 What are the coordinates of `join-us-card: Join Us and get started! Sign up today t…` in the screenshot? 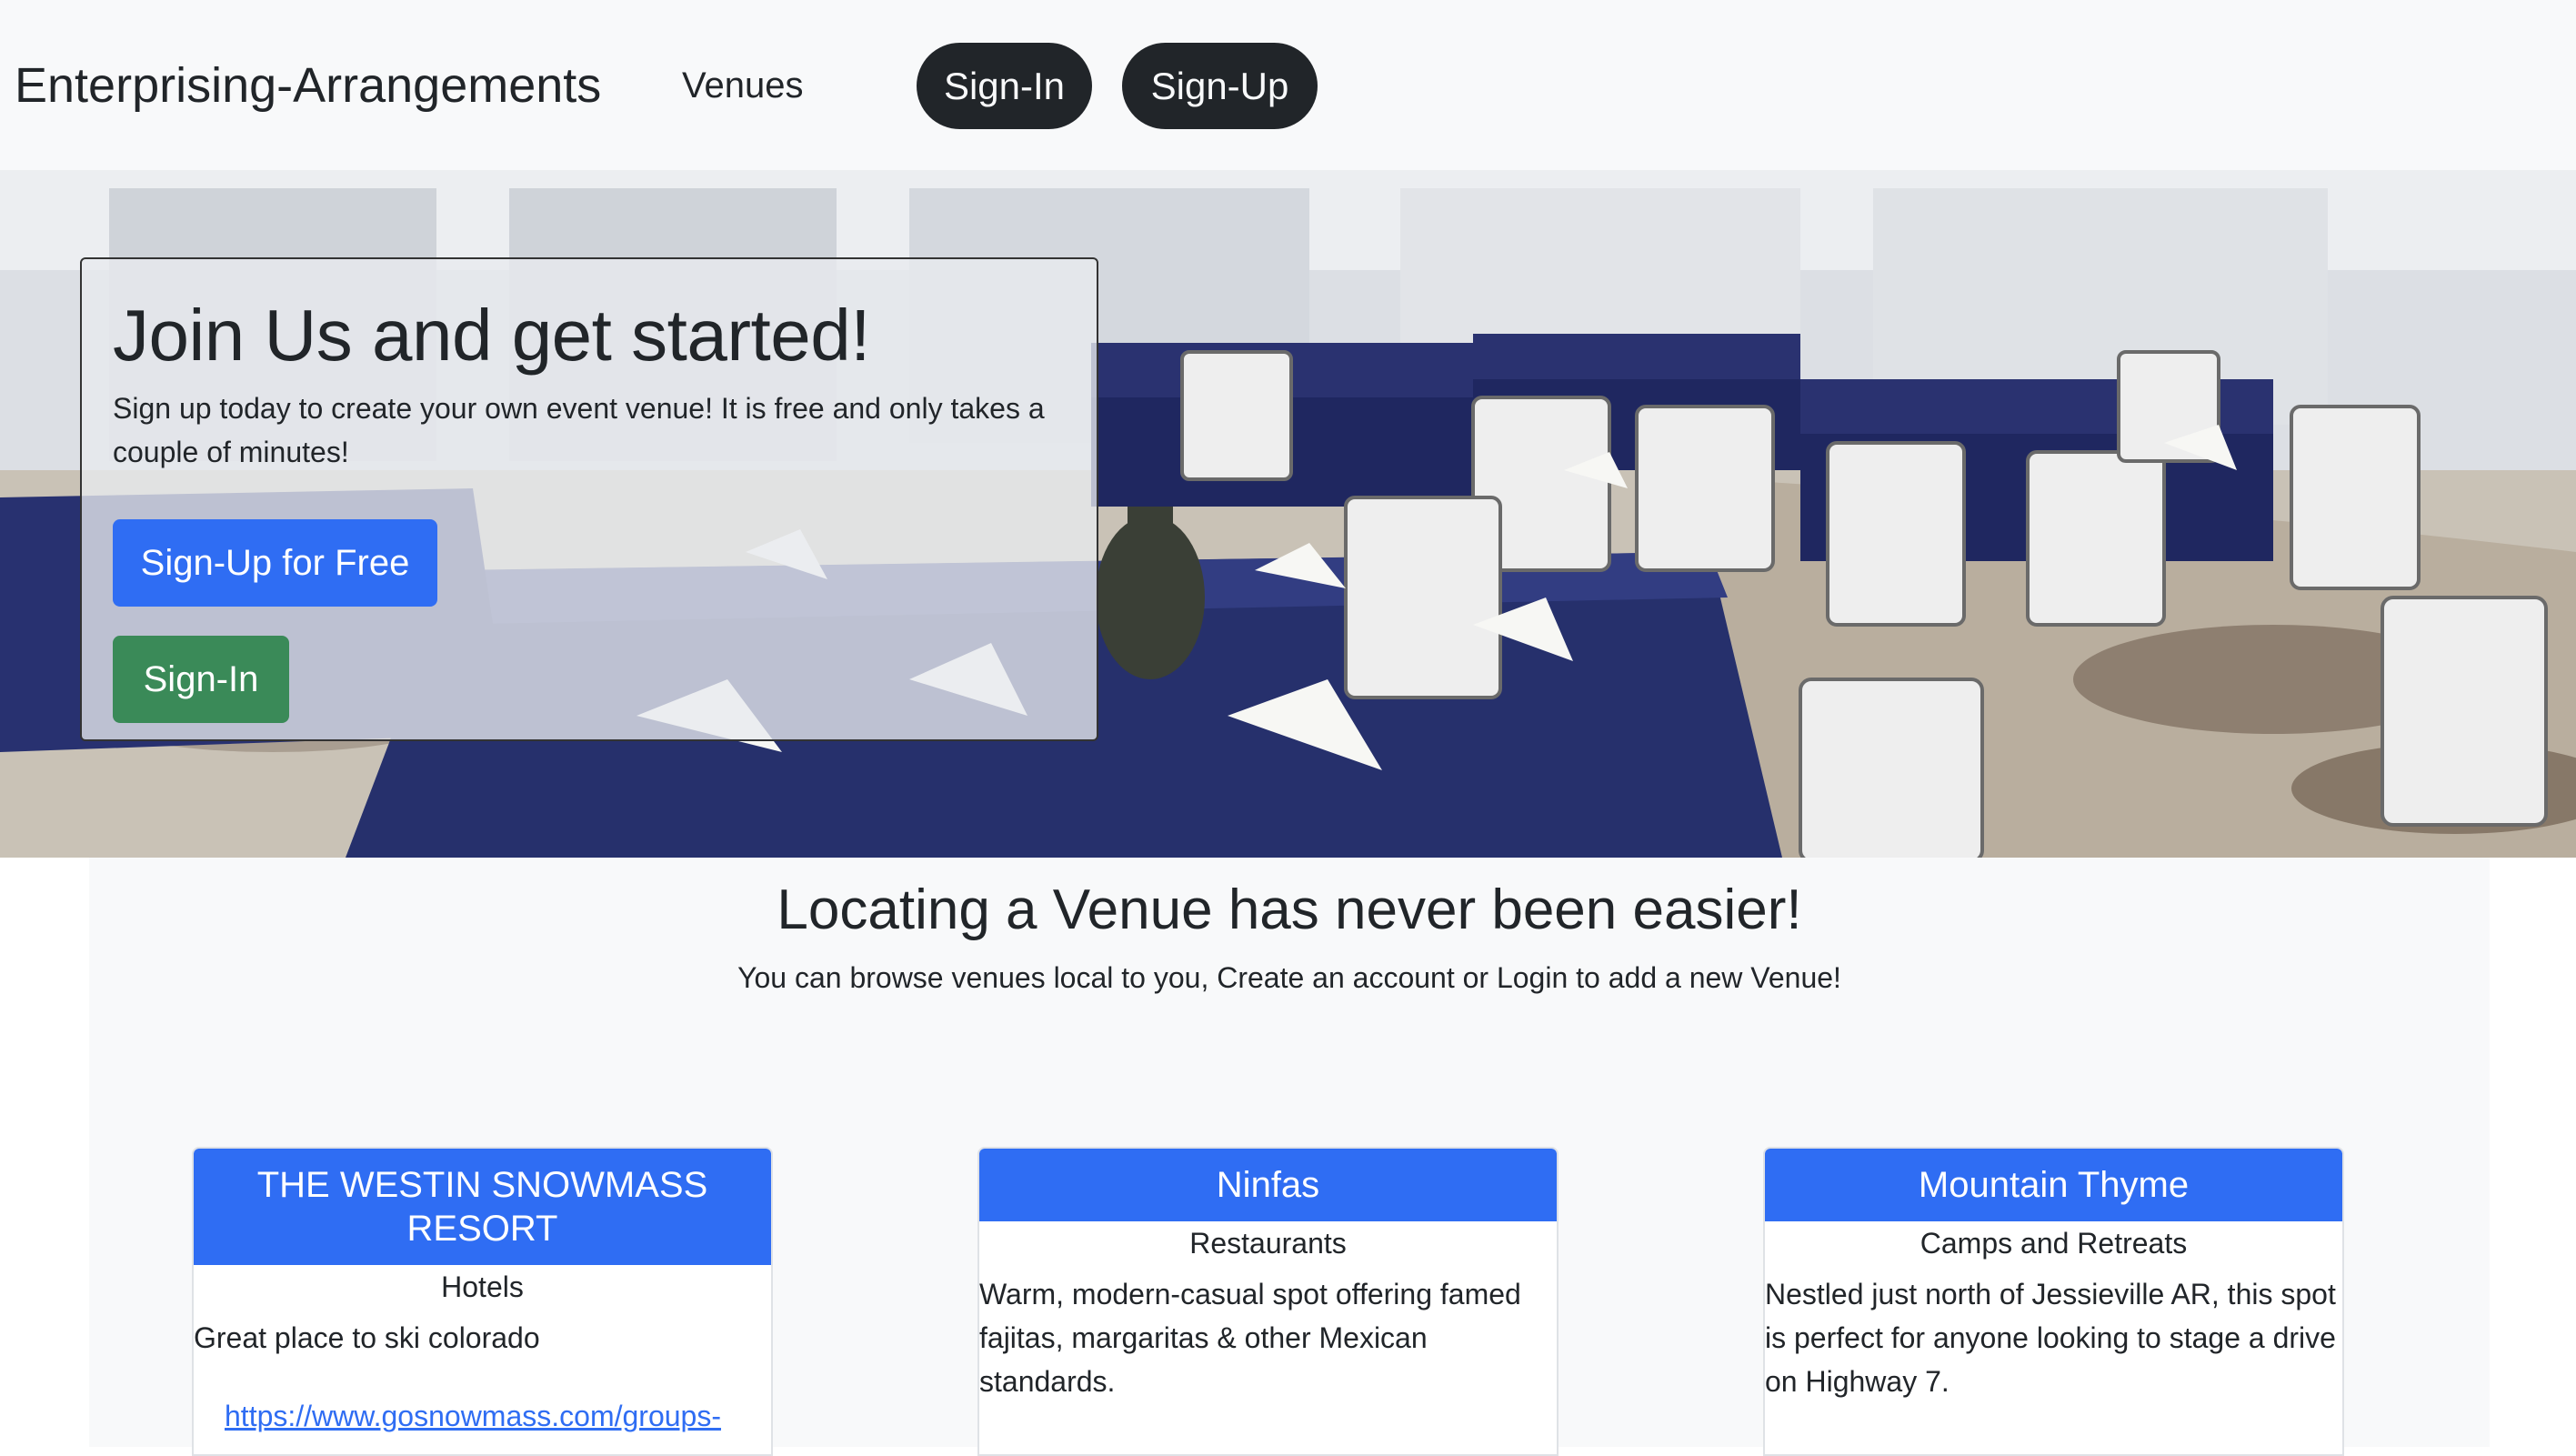 It's located at (589, 499).